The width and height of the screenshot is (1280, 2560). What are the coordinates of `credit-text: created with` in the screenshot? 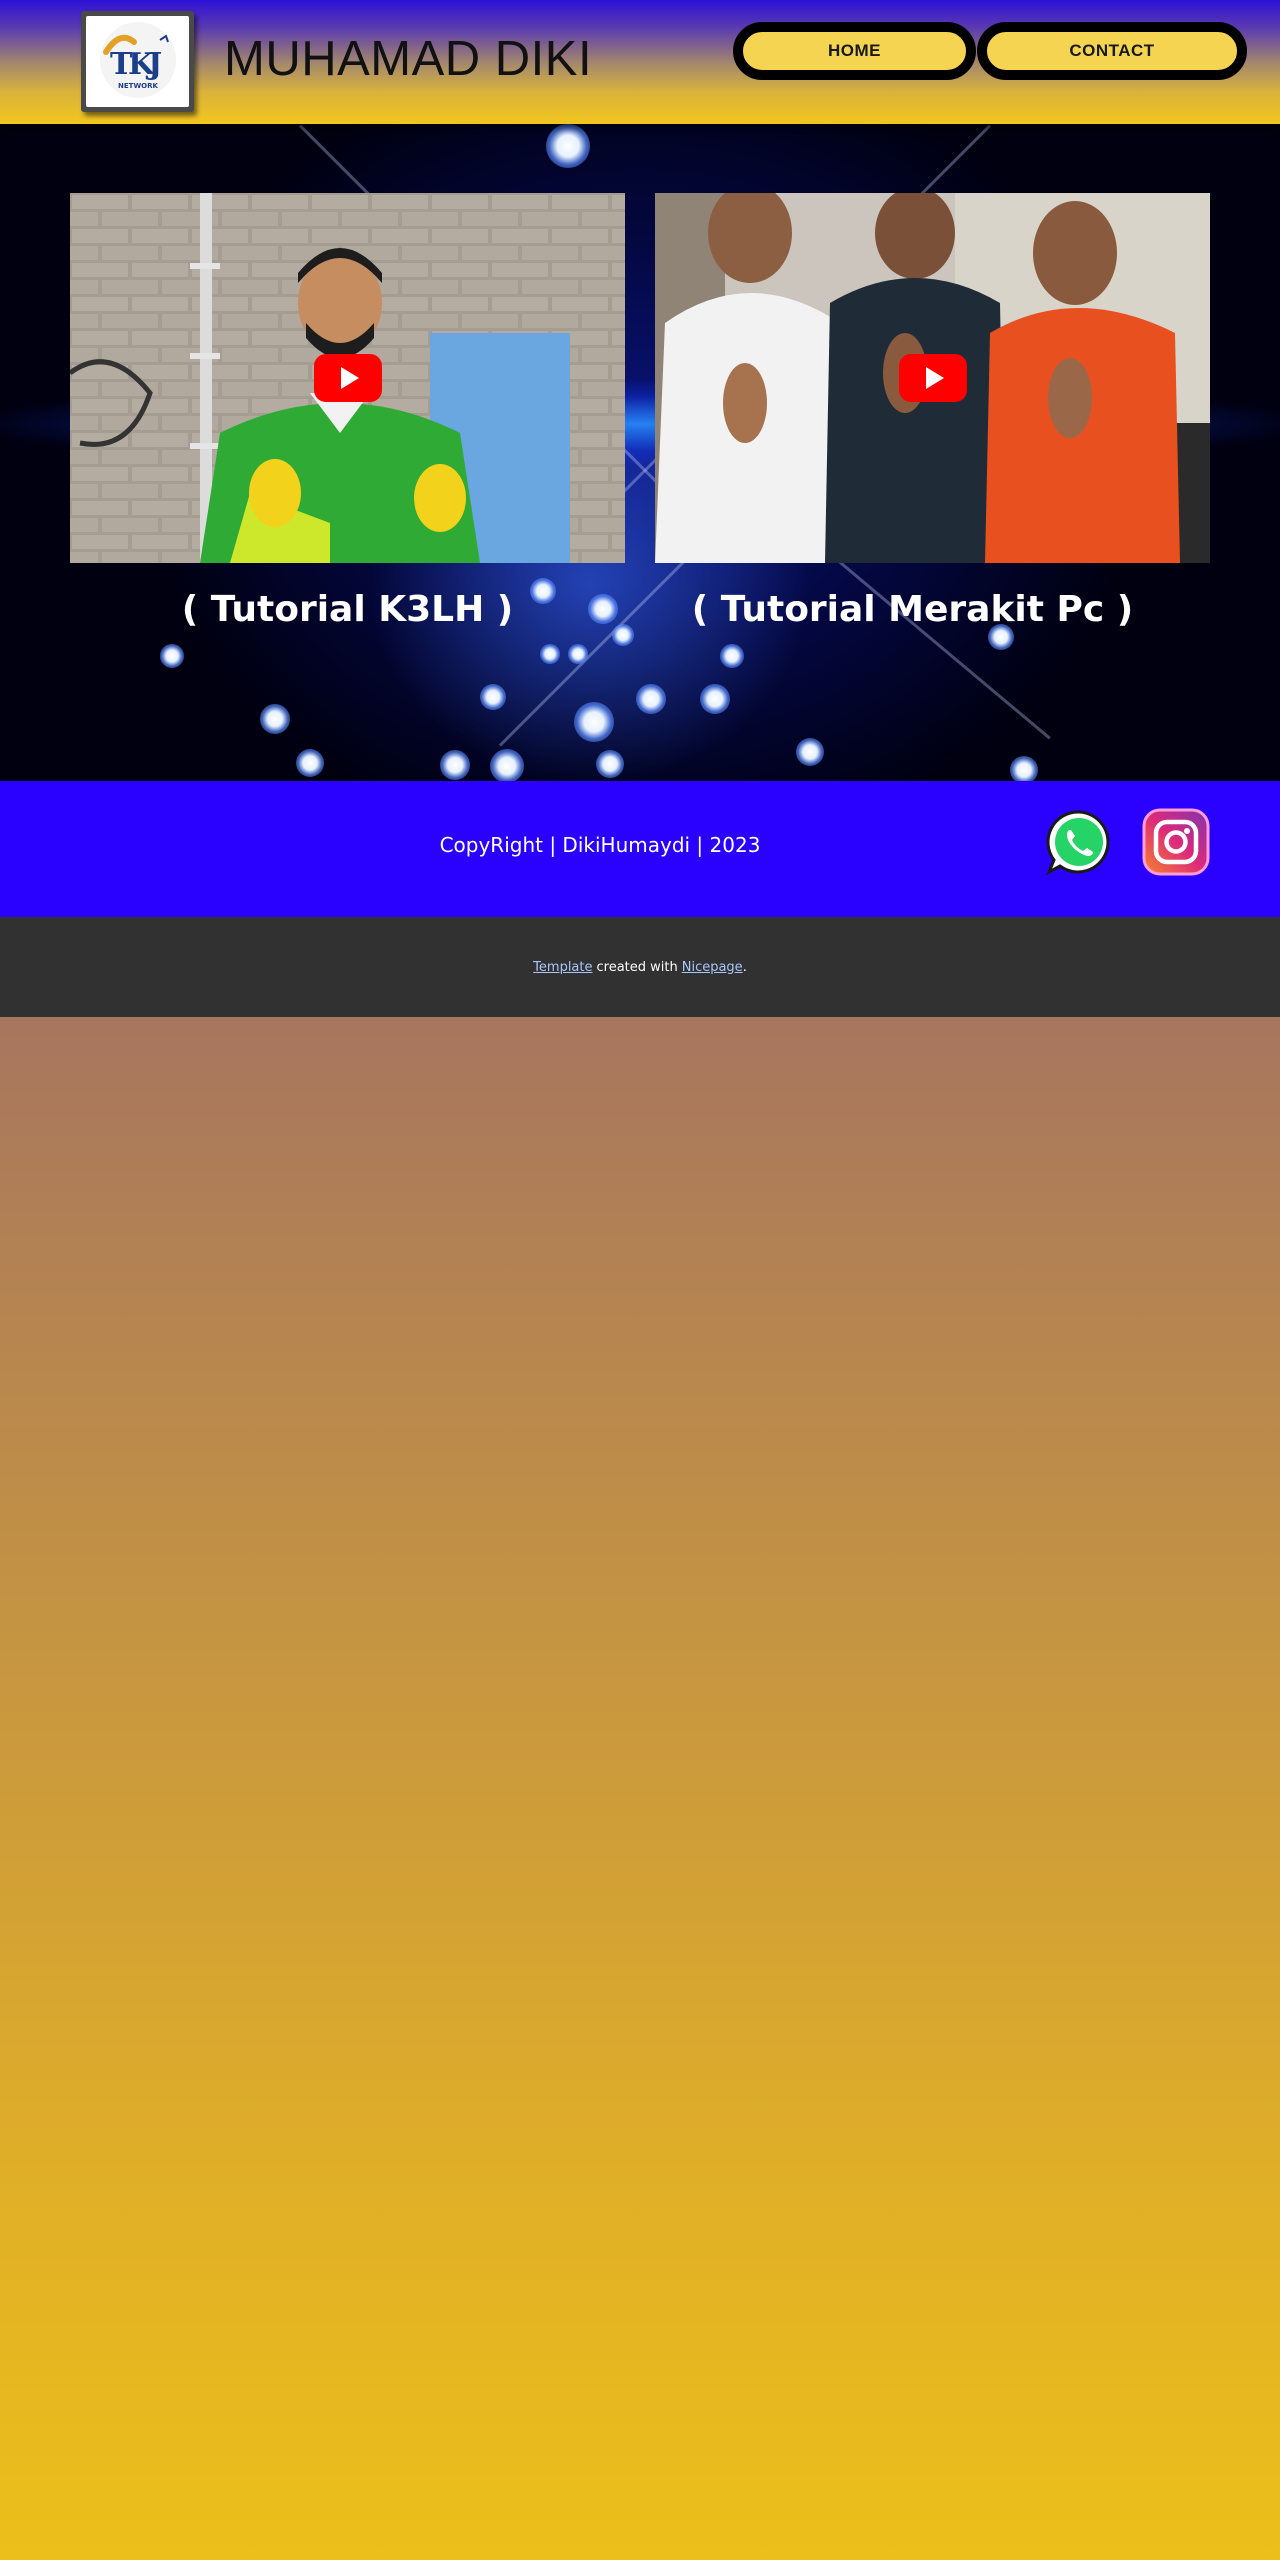 It's located at (637, 967).